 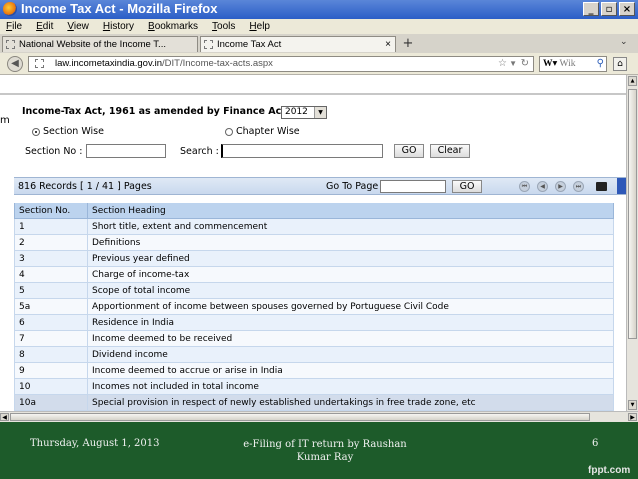 I want to click on section-heading-cell: Income deemed to be received, so click(x=350, y=338).